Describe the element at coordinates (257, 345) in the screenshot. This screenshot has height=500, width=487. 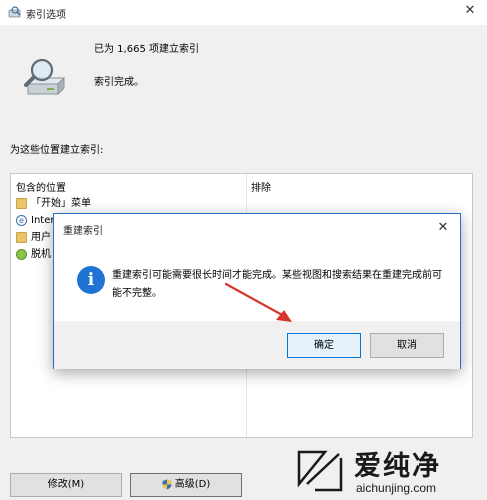
I see `dialog-button-bar: 确定 取消` at that location.